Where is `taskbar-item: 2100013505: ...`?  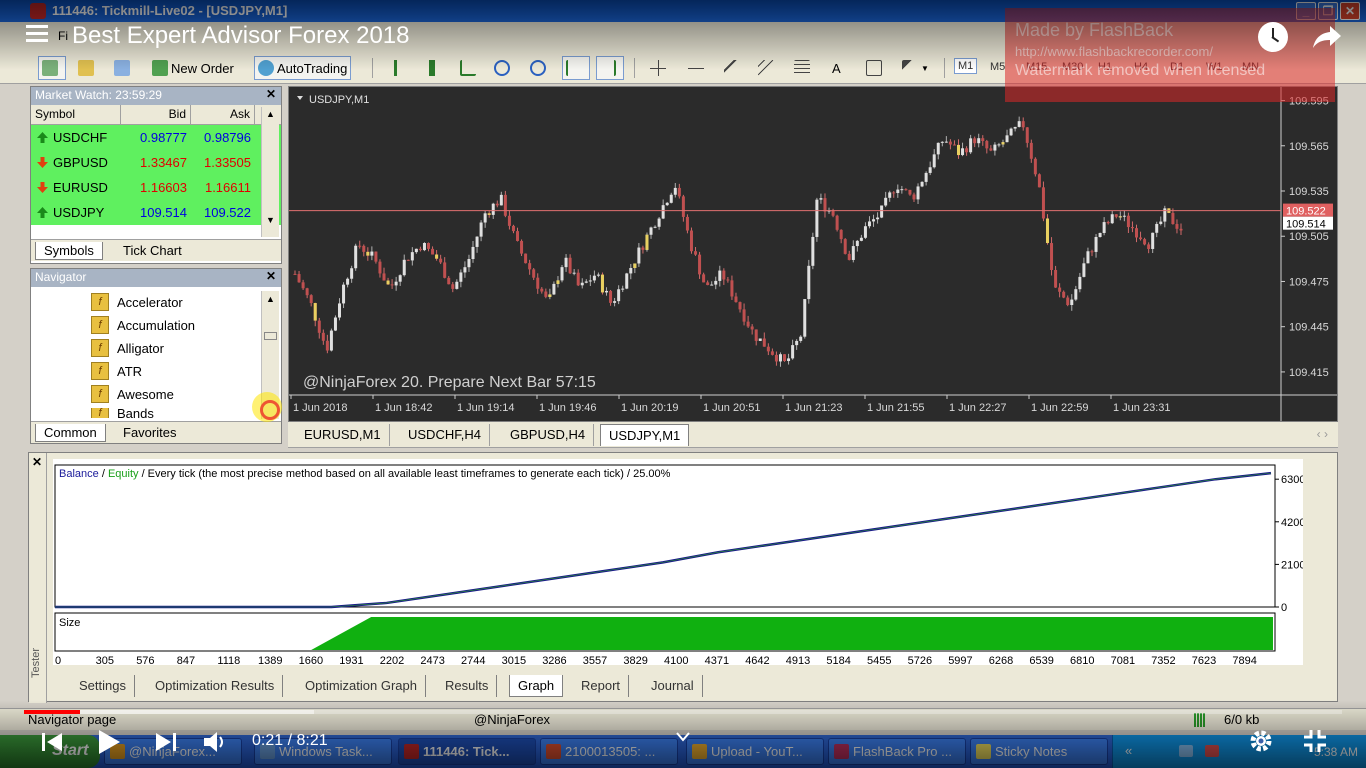 taskbar-item: 2100013505: ... is located at coordinates (609, 751).